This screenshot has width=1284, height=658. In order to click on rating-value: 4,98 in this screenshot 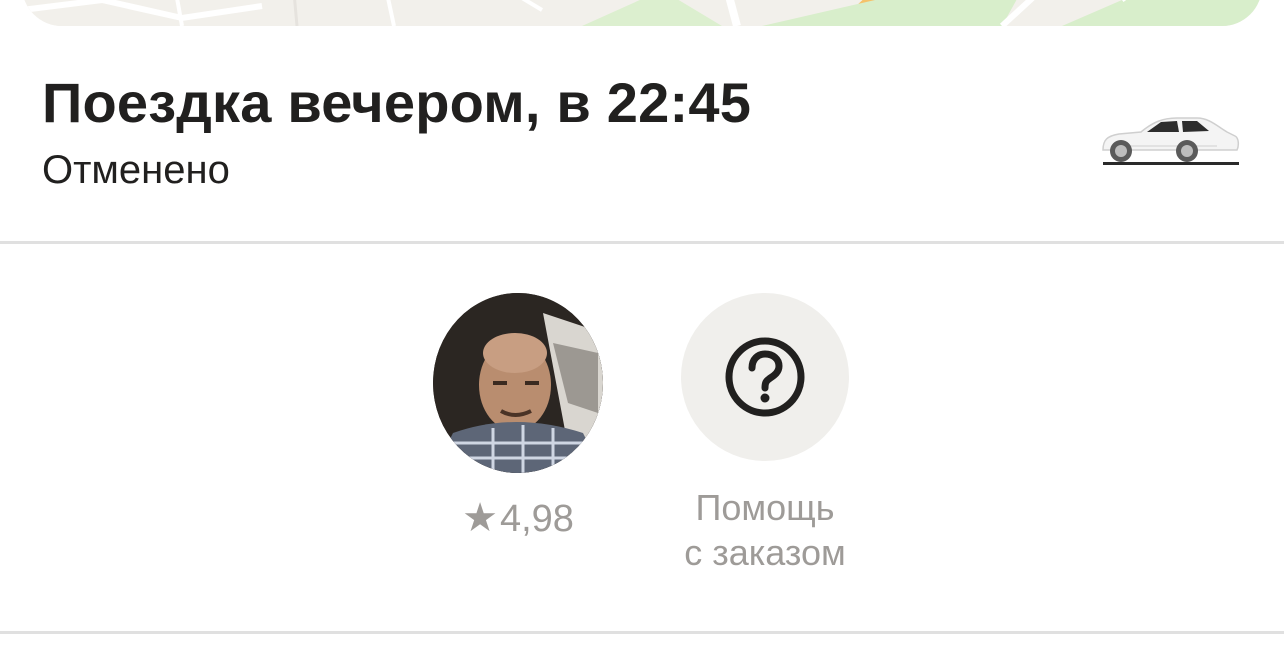, I will do `click(536, 519)`.